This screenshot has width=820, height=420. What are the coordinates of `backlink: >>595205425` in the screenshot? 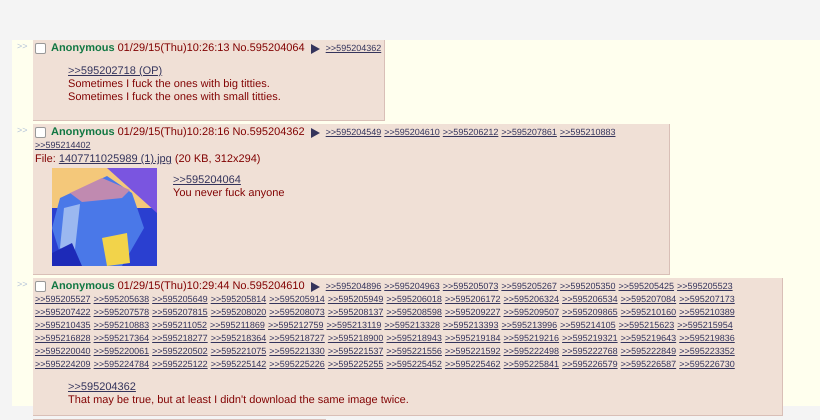 It's located at (646, 286).